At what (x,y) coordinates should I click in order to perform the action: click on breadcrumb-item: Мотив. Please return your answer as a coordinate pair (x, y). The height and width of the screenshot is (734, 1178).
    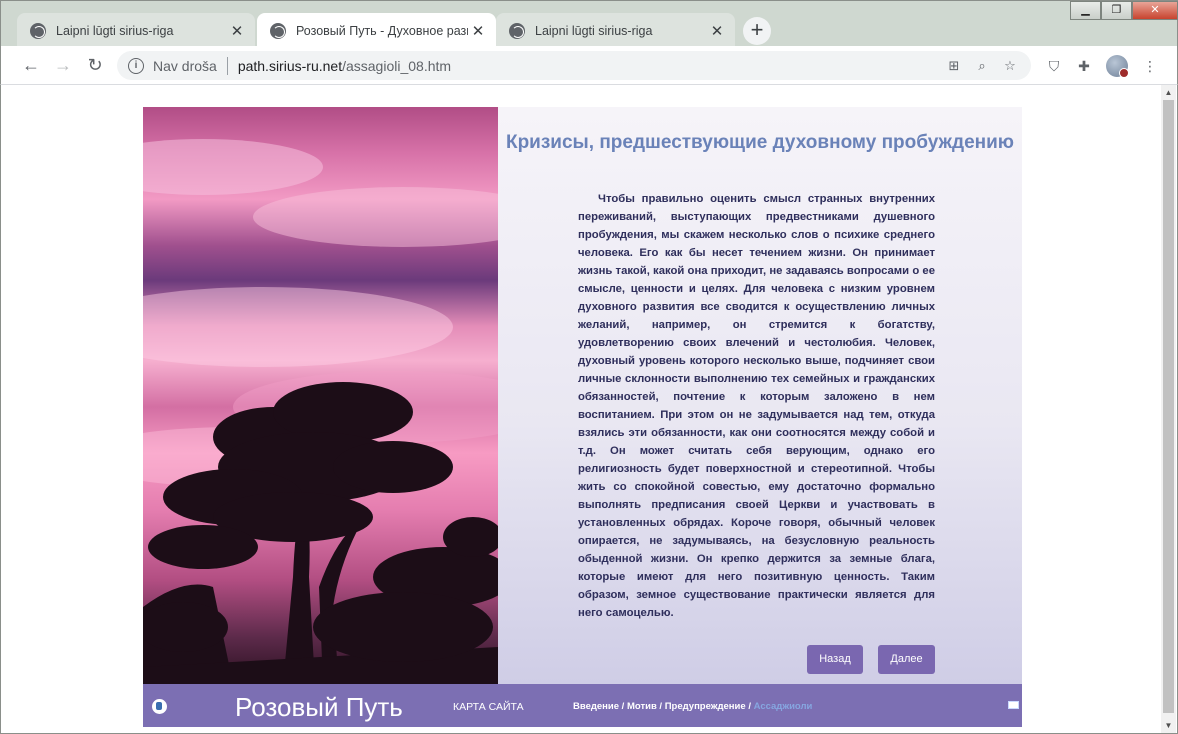
    Looking at the image, I should click on (642, 706).